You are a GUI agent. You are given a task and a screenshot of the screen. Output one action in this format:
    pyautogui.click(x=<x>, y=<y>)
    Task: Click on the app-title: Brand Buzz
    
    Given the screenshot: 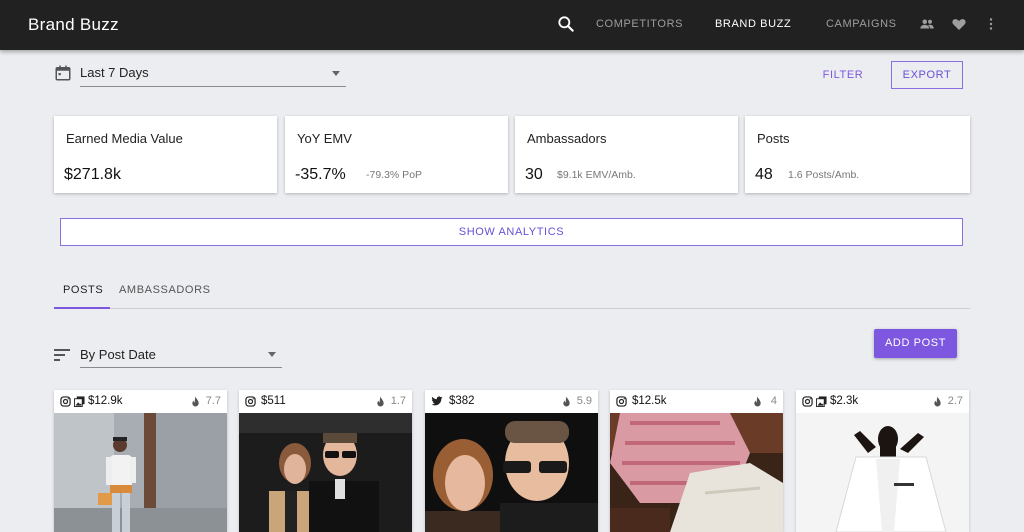 What is the action you would take?
    pyautogui.click(x=73, y=24)
    